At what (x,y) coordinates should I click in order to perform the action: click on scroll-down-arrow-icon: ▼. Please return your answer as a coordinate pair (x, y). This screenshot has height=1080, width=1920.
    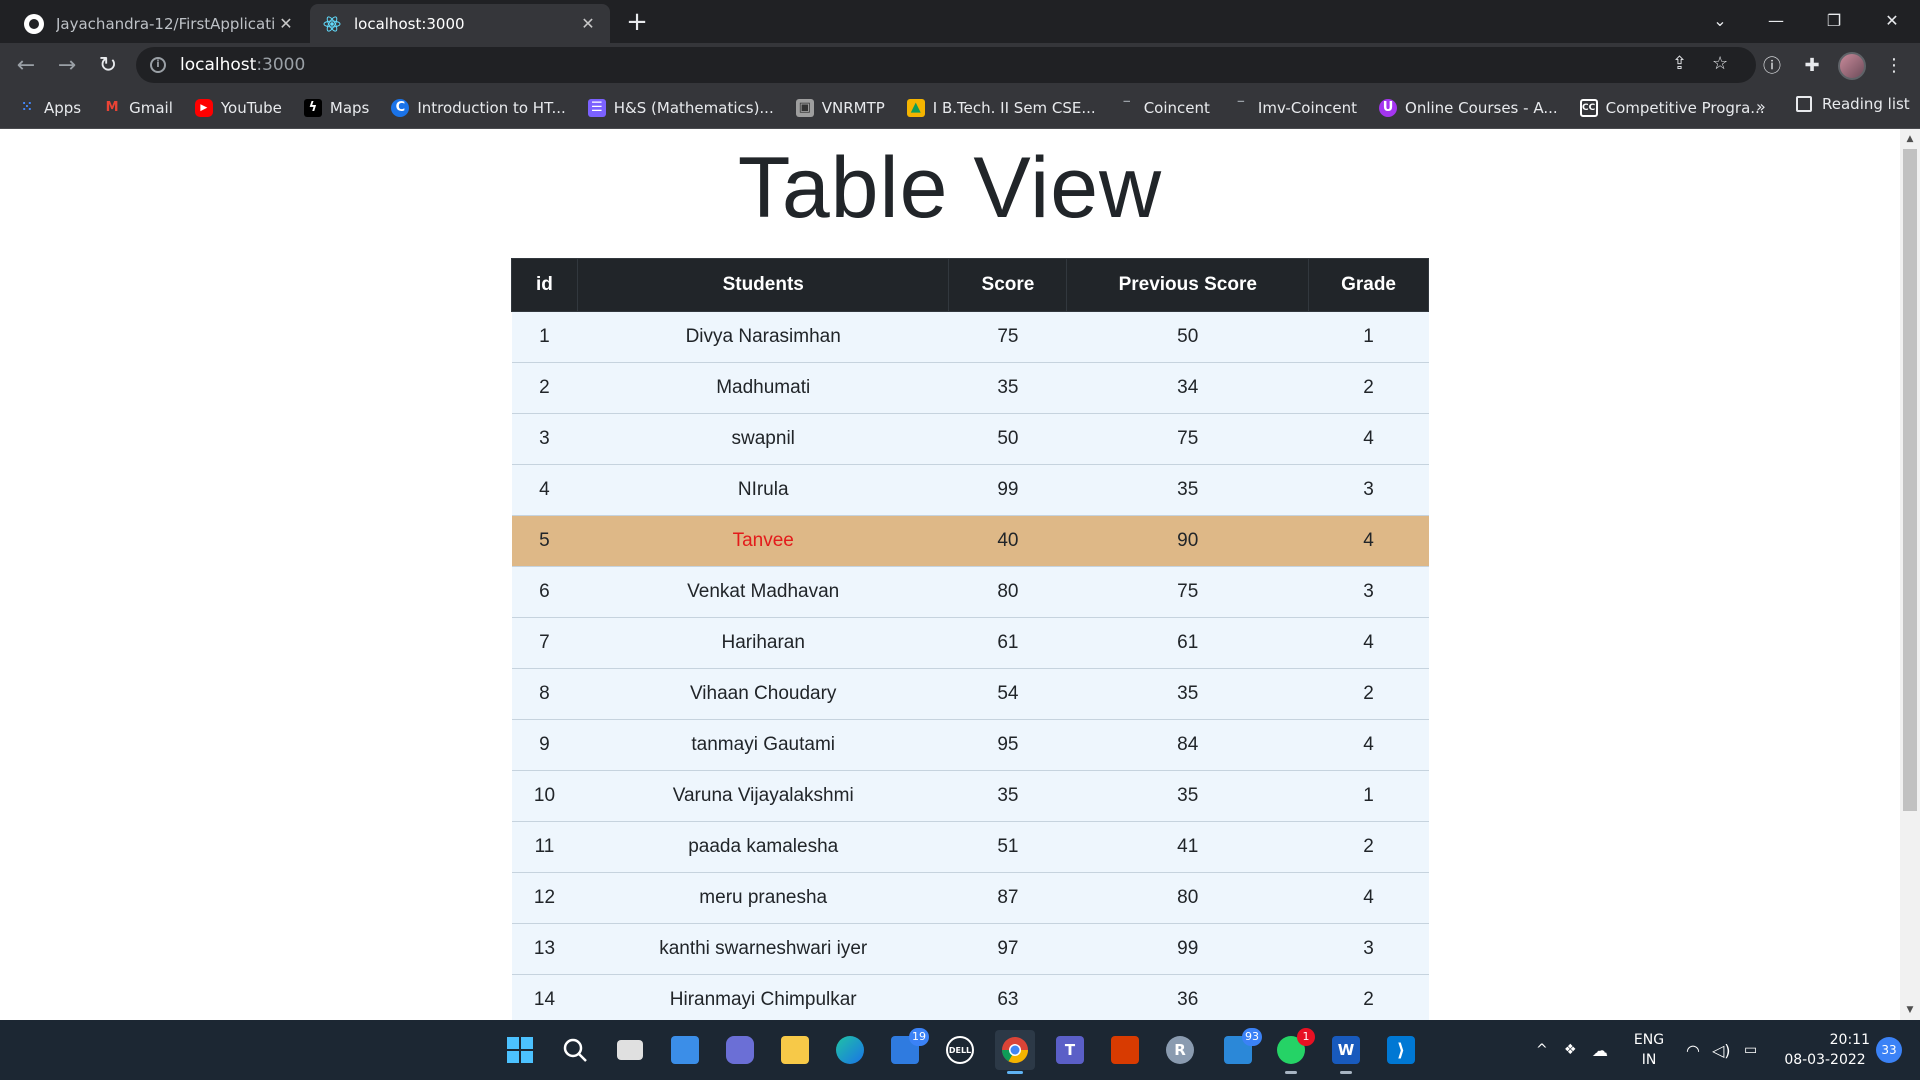
    Looking at the image, I should click on (1910, 1010).